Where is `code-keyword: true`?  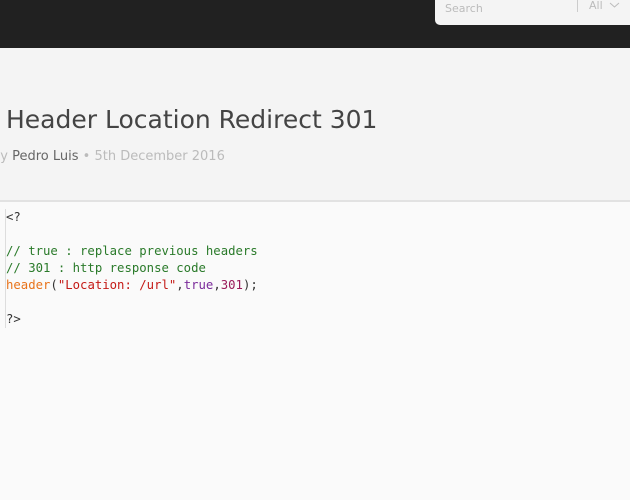 code-keyword: true is located at coordinates (198, 285).